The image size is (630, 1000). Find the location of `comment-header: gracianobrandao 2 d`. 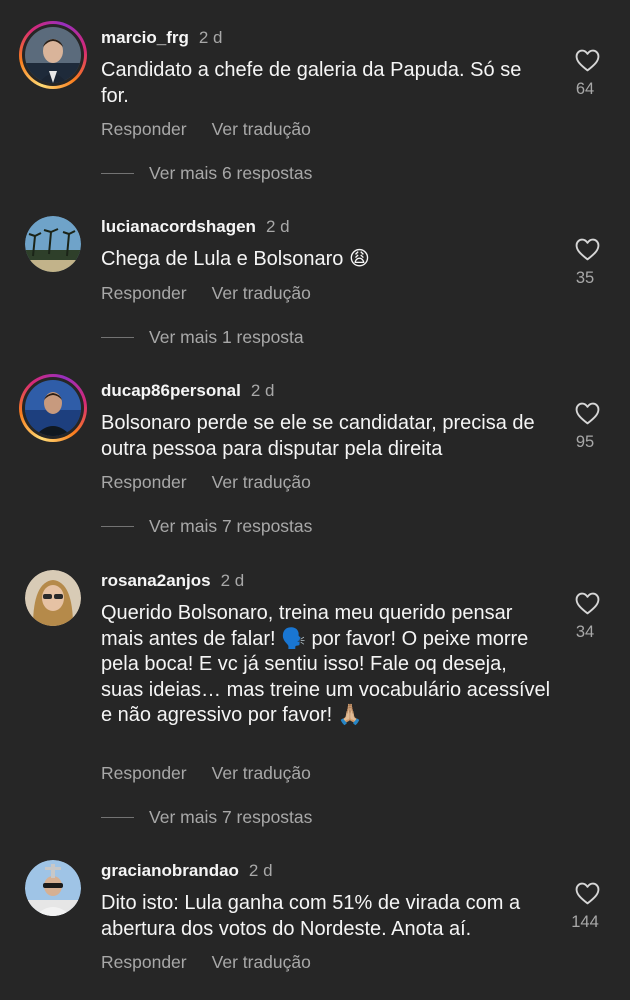

comment-header: gracianobrandao 2 d is located at coordinates (187, 871).